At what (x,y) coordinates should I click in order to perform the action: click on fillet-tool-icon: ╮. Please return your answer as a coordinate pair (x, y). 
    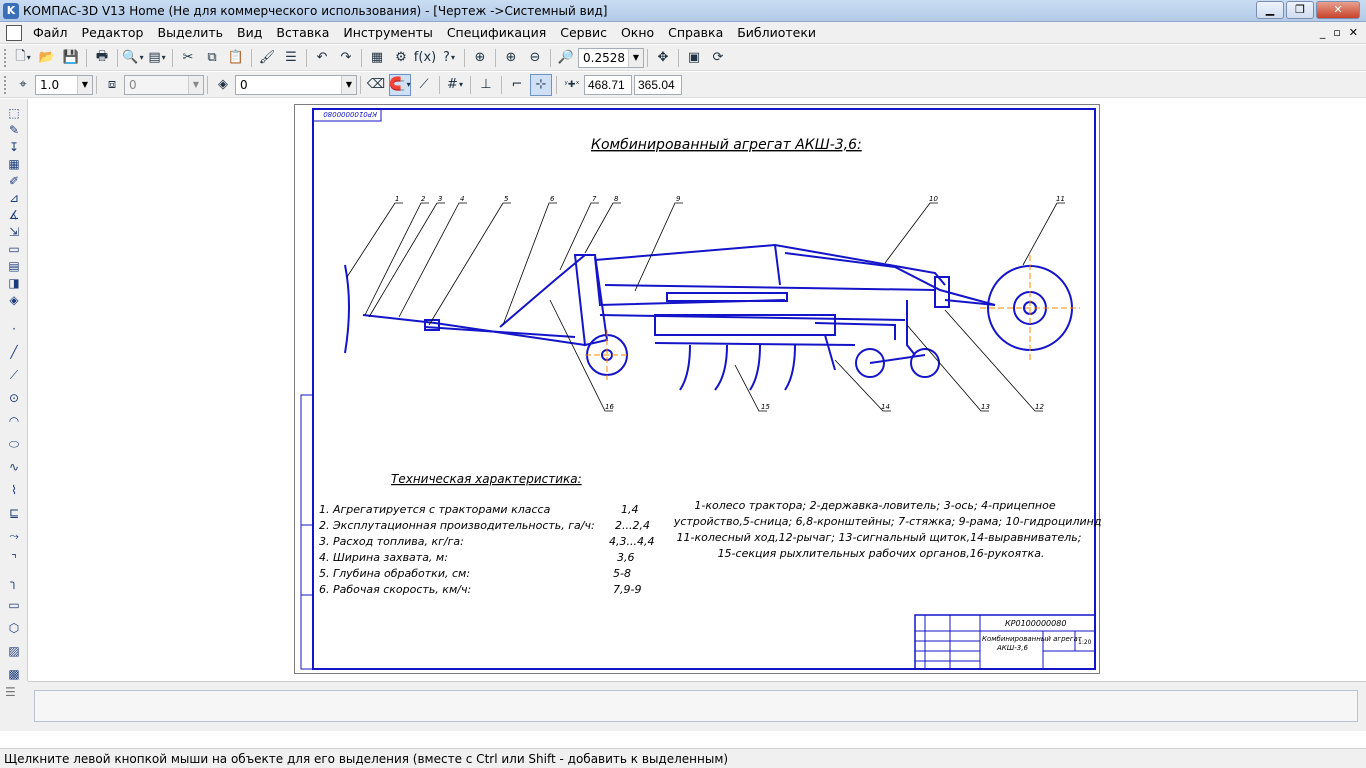
    Looking at the image, I should click on (14, 582).